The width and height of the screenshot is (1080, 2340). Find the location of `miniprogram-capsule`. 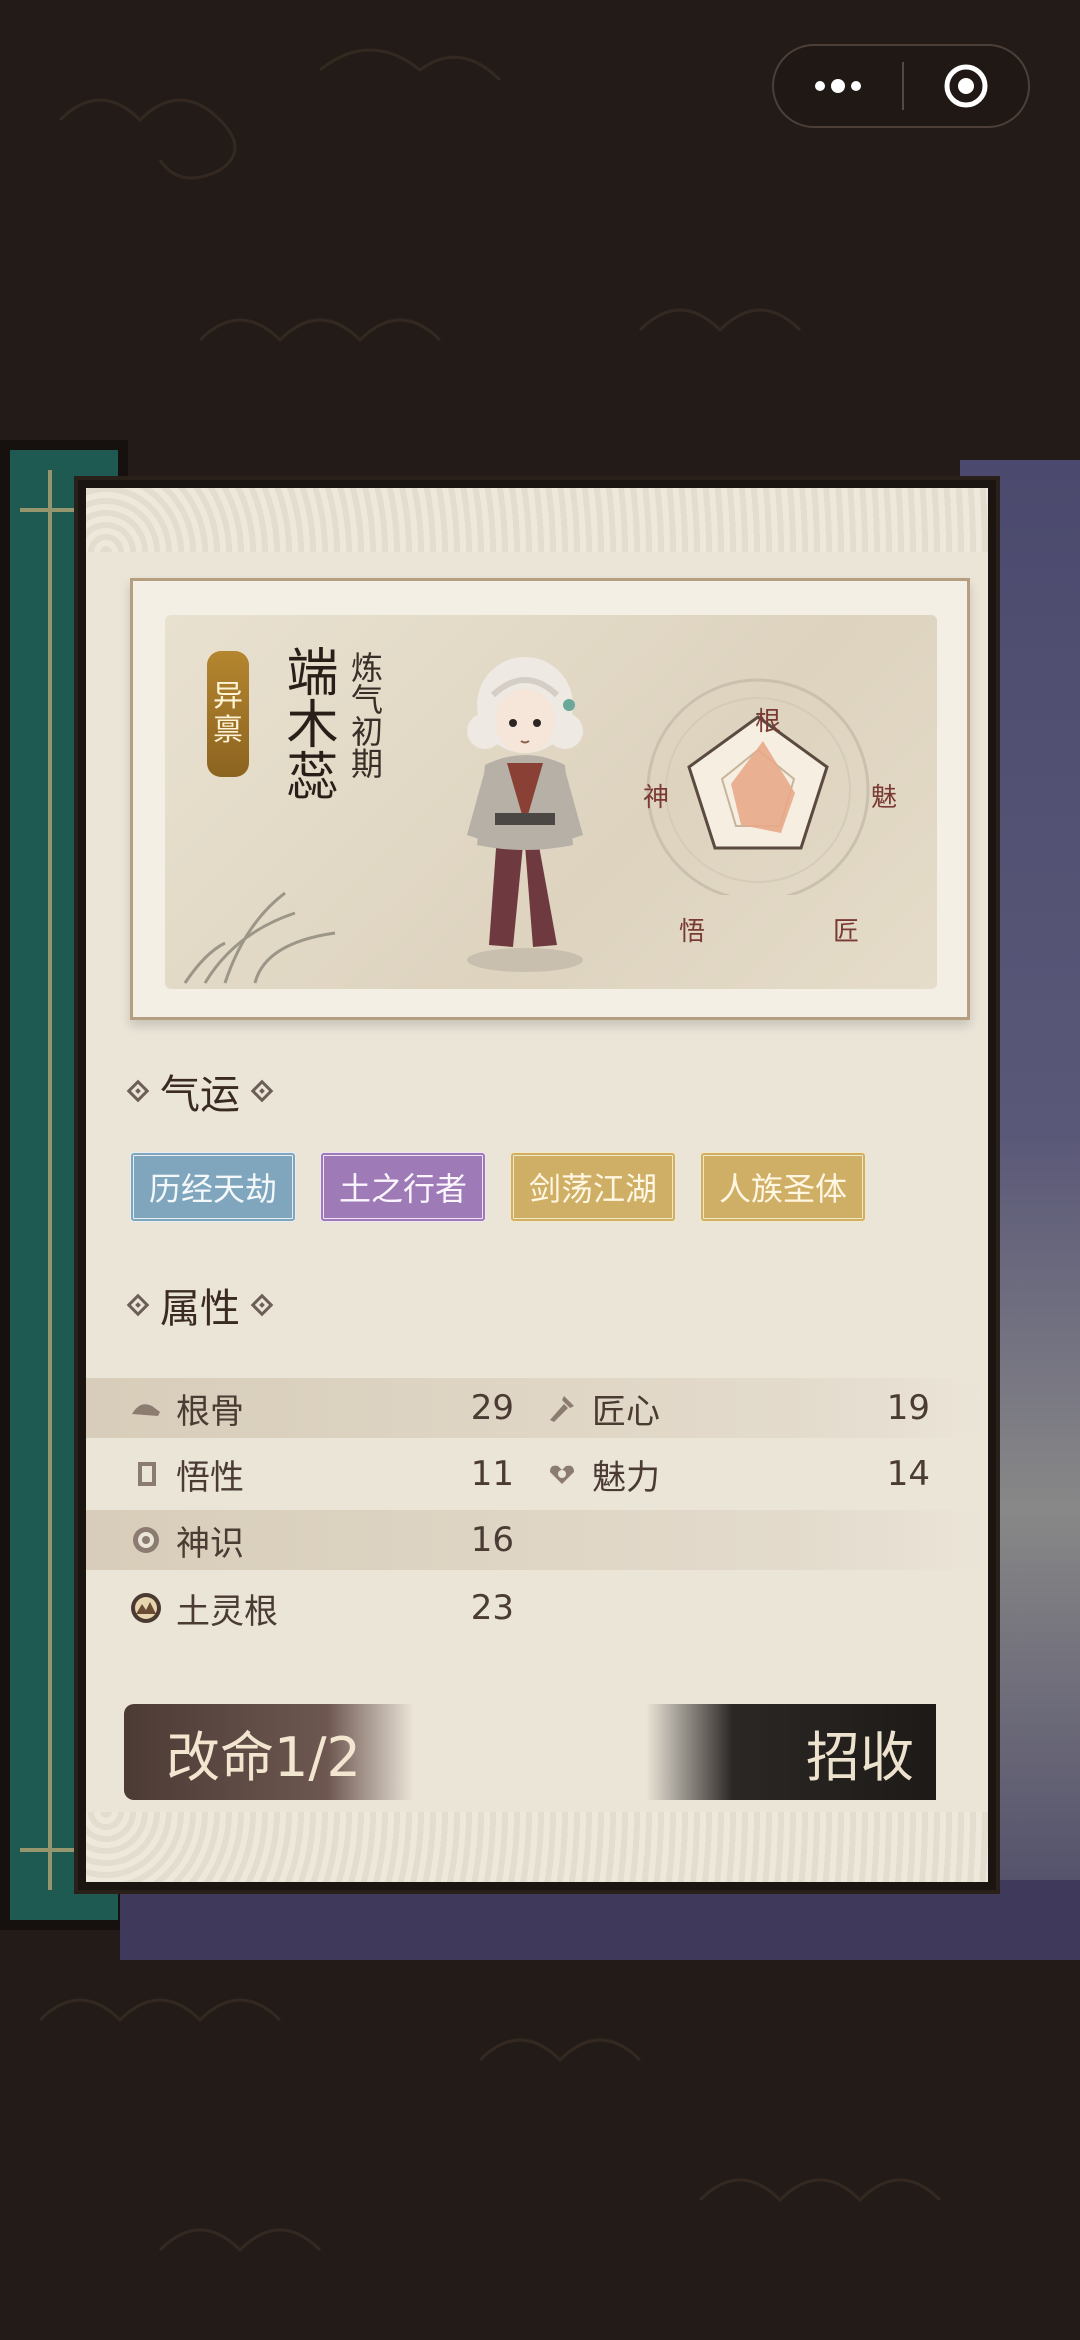

miniprogram-capsule is located at coordinates (901, 86).